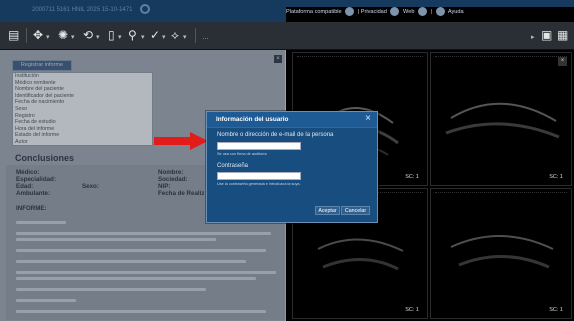 This screenshot has width=574, height=321. I want to click on viewport-4: SC: 1, so click(501, 253).